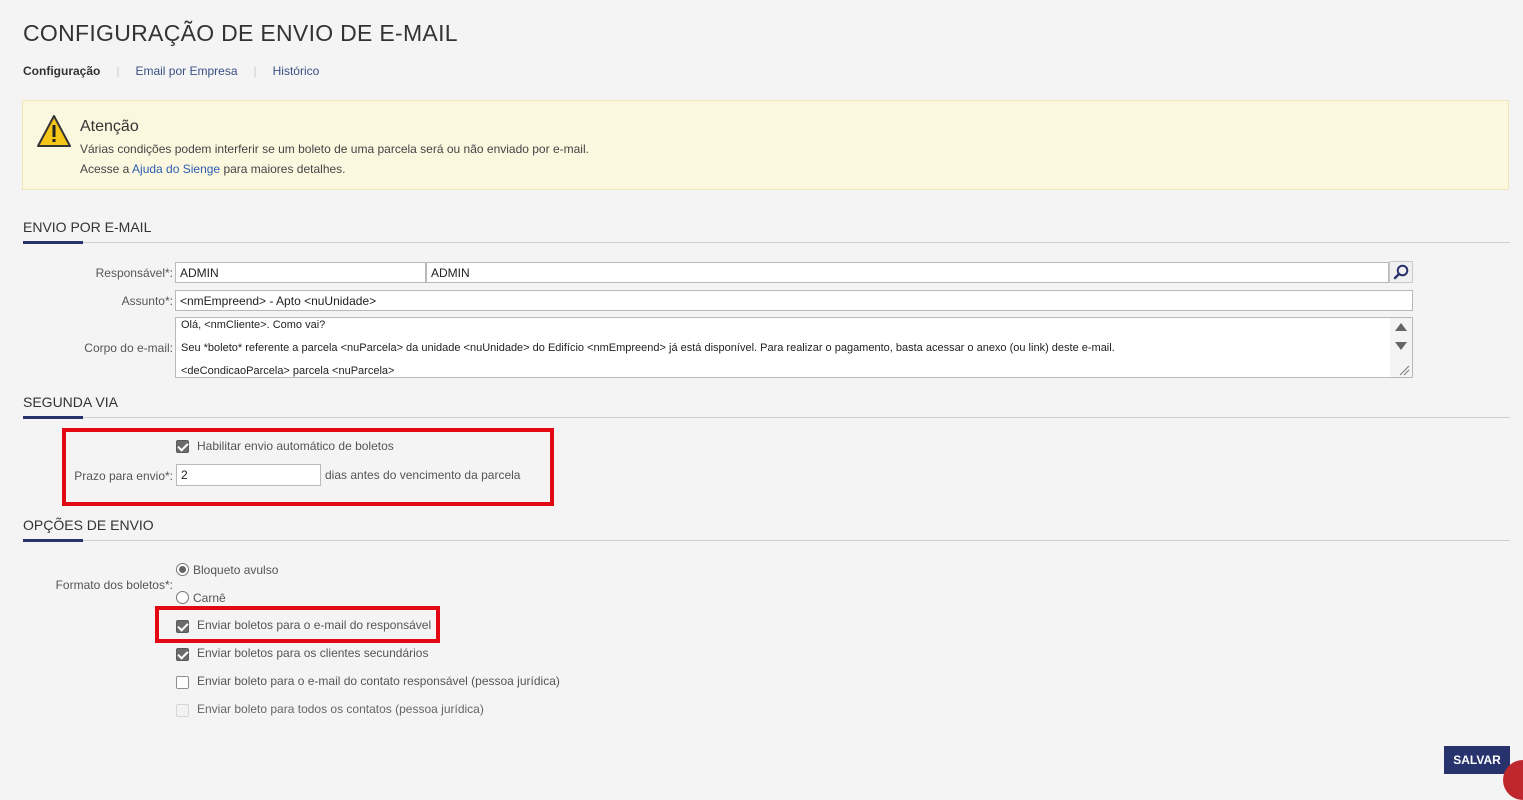 The height and width of the screenshot is (800, 1523). What do you see at coordinates (296, 71) in the screenshot?
I see `tab-historico: Histórico` at bounding box center [296, 71].